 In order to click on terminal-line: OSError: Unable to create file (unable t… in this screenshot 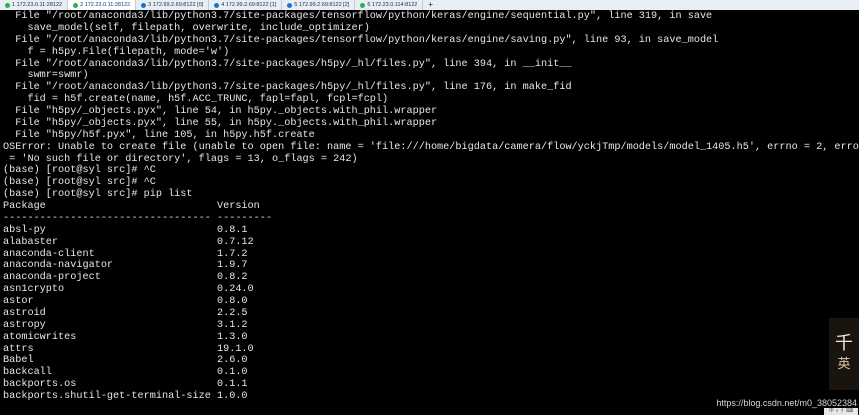, I will do `click(431, 147)`.